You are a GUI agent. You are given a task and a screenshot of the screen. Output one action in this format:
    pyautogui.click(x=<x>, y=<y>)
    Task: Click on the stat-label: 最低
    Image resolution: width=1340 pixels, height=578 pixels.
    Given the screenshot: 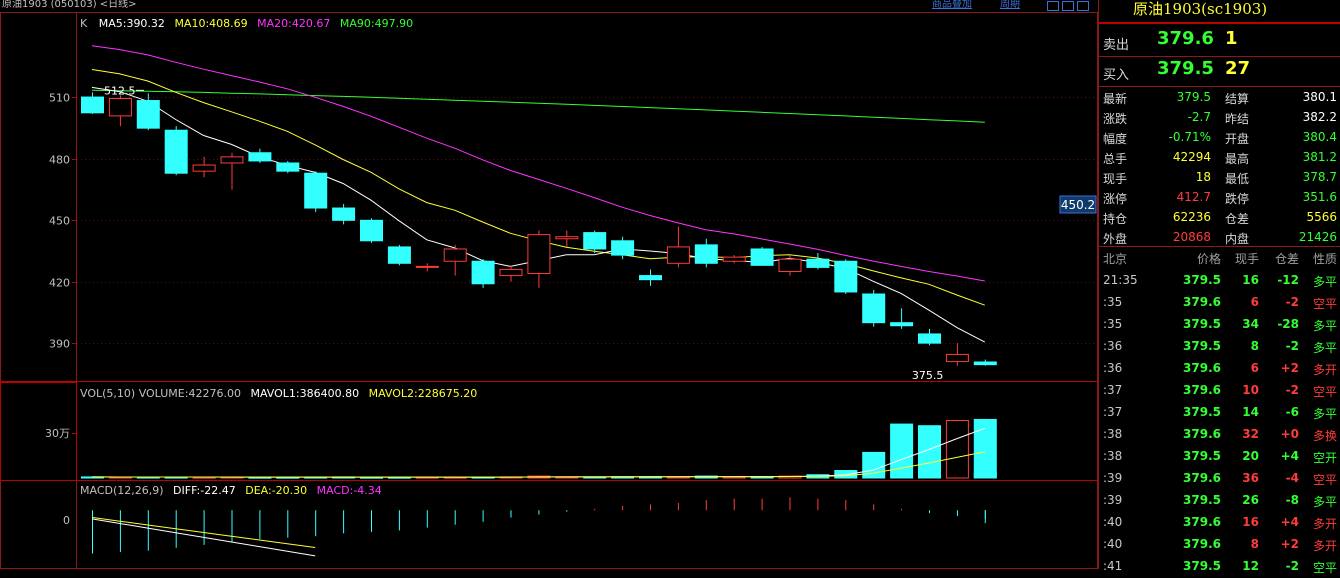 What is the action you would take?
    pyautogui.click(x=1237, y=179)
    